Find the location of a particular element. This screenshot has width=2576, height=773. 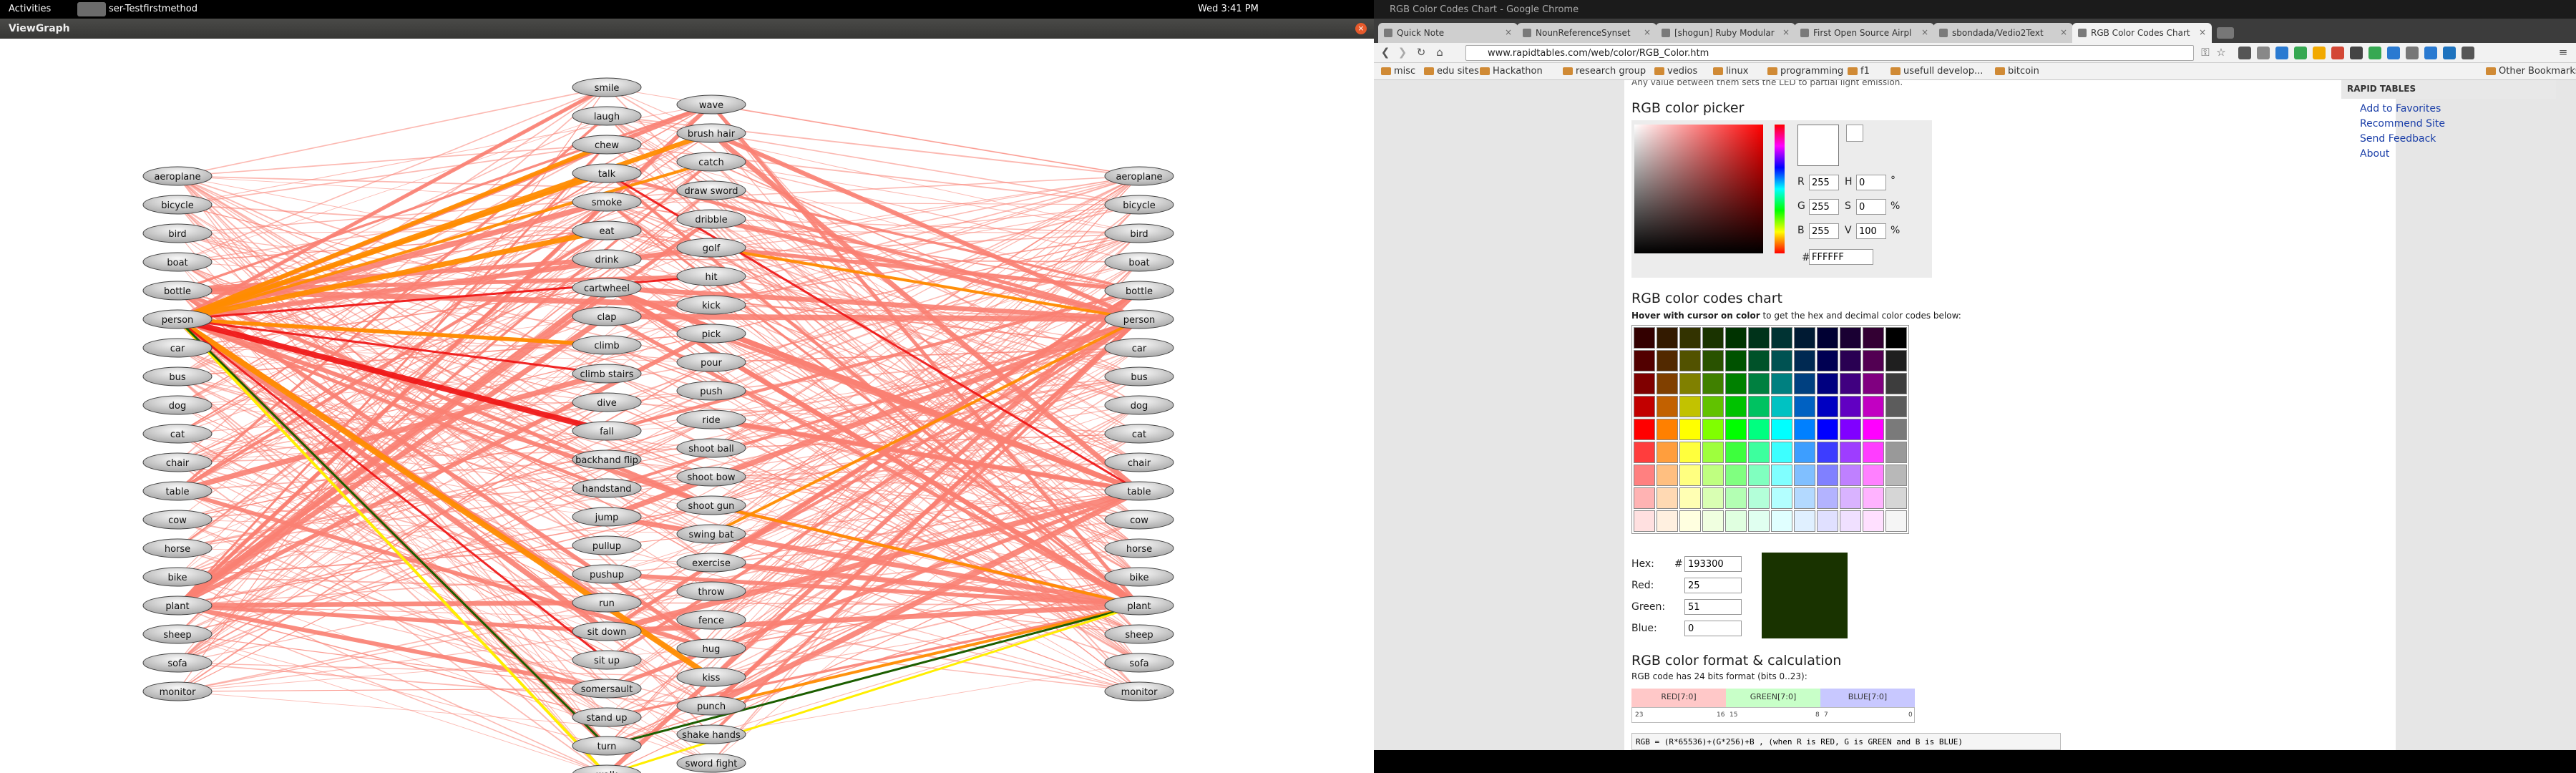

bookmark-folder: bitcoin is located at coordinates (2017, 71).